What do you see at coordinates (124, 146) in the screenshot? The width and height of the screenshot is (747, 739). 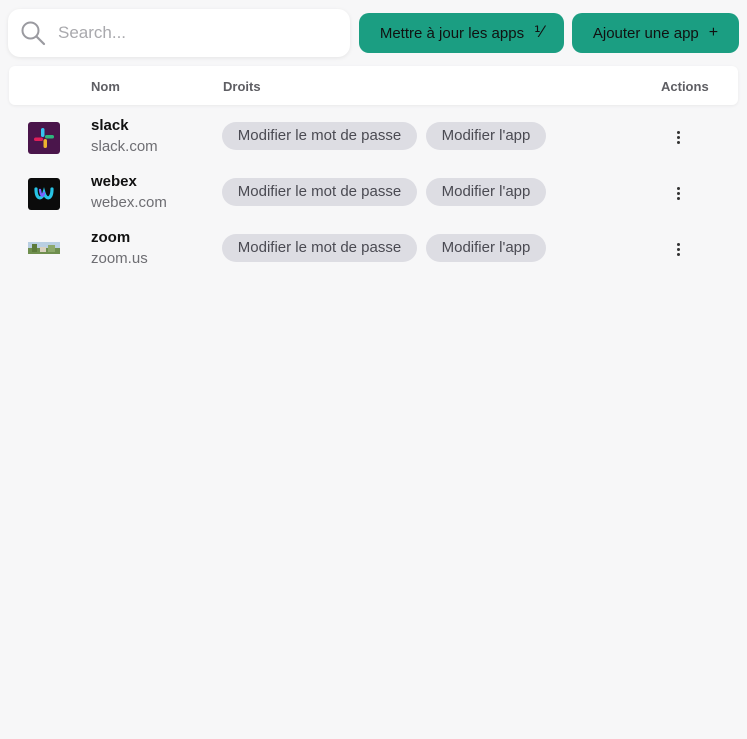 I see `app-domain: slack.com` at bounding box center [124, 146].